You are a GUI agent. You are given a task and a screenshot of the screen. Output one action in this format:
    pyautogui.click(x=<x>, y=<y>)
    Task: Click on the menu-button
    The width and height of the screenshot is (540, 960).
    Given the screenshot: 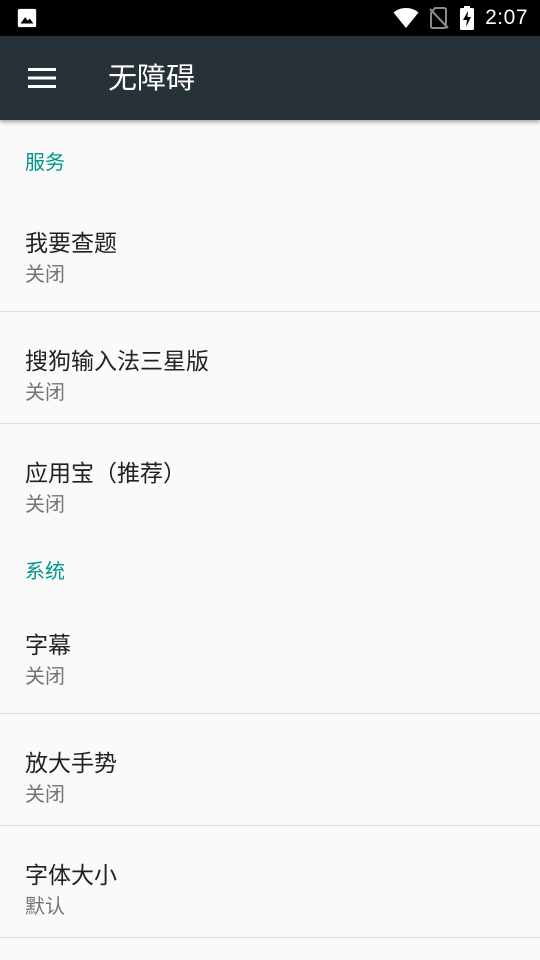 What is the action you would take?
    pyautogui.click(x=42, y=78)
    